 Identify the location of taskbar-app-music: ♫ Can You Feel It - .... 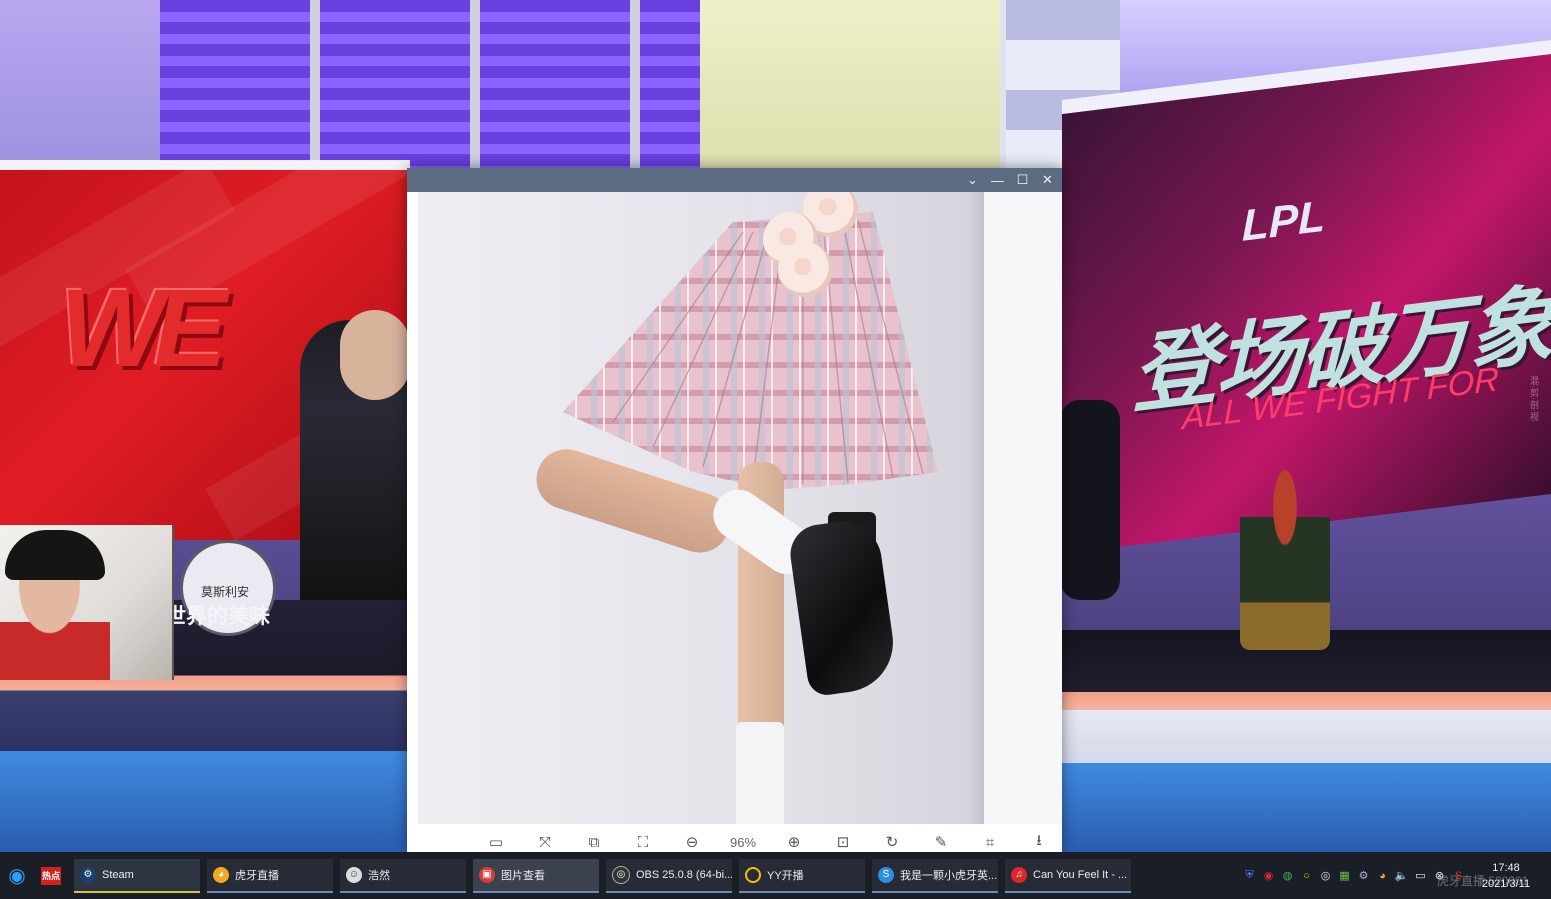
(1068, 875).